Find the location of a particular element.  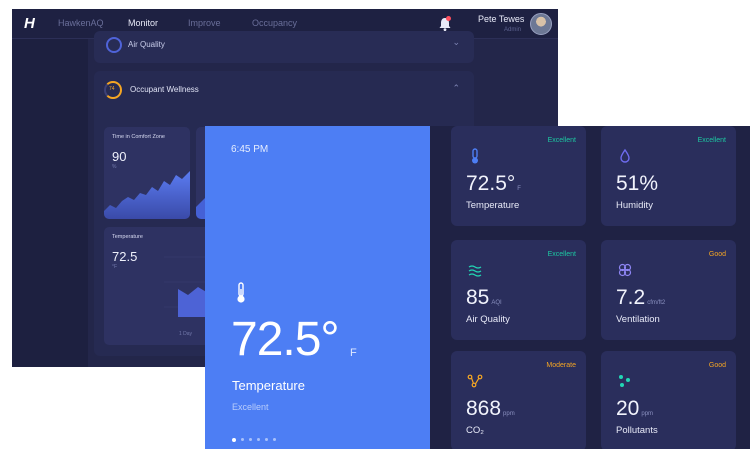

metric-value-row: 72.5° F is located at coordinates (493, 184).